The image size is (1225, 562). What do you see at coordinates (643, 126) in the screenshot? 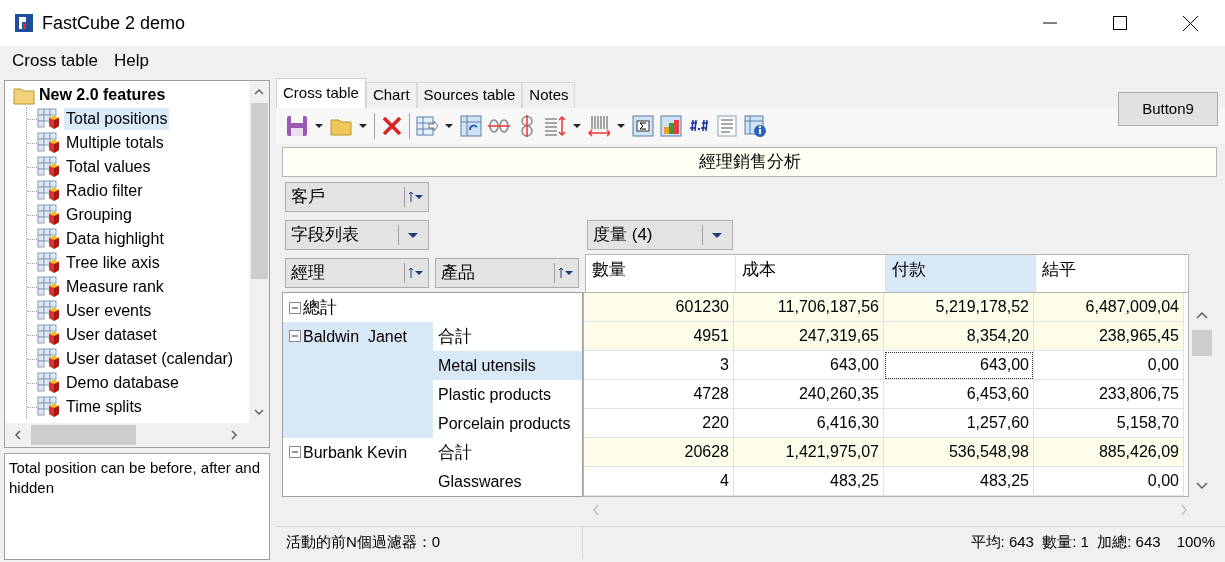
I see `sigma-table-icon` at bounding box center [643, 126].